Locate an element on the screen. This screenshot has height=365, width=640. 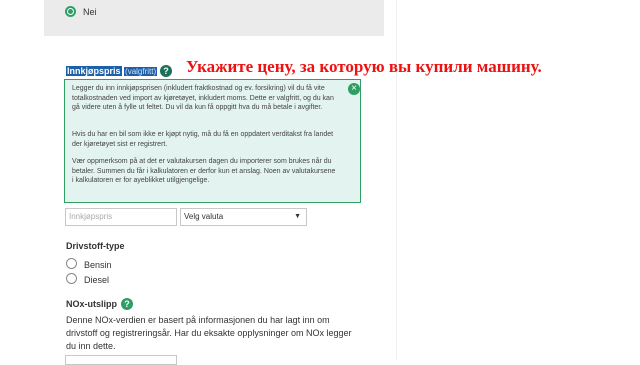
nox-title: NOx-utslipp is located at coordinates (91, 304).